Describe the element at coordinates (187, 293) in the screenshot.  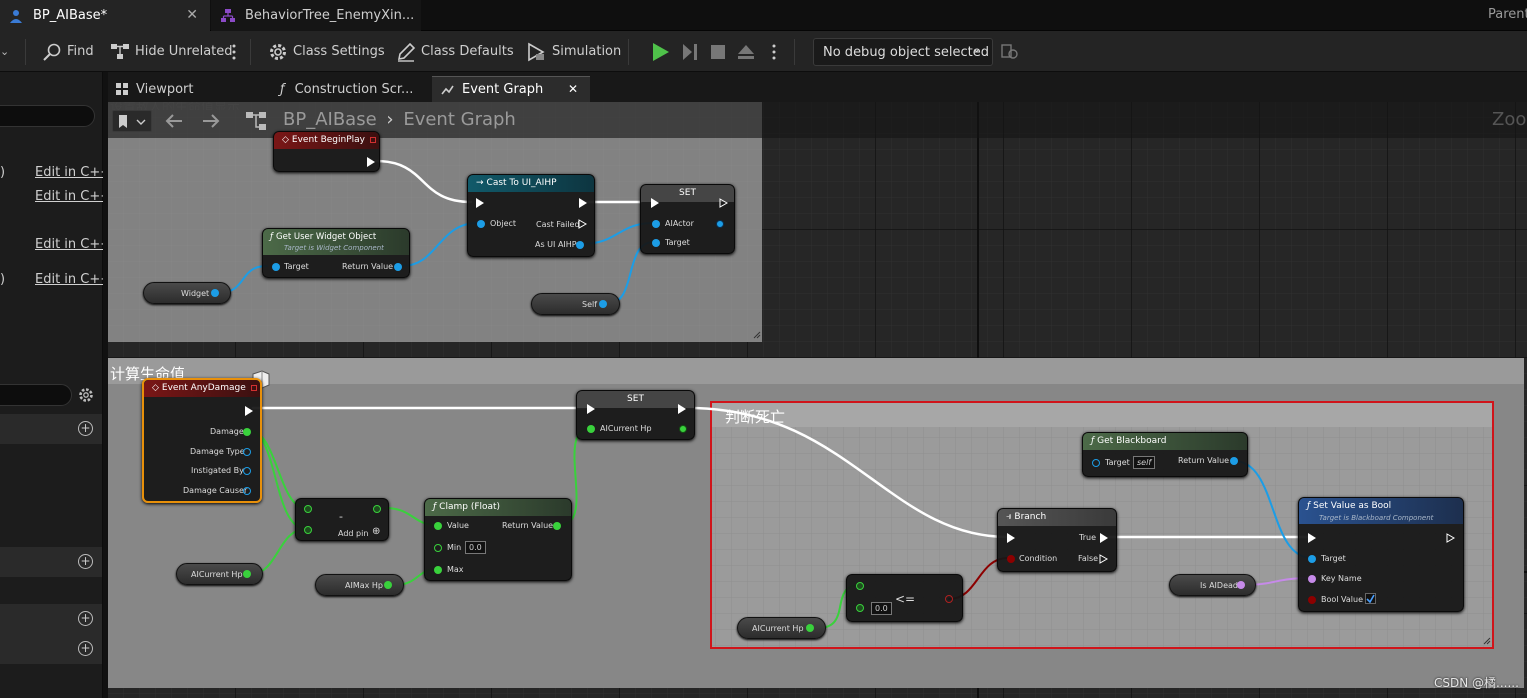
I see `widget-variable-node: Widget` at that location.